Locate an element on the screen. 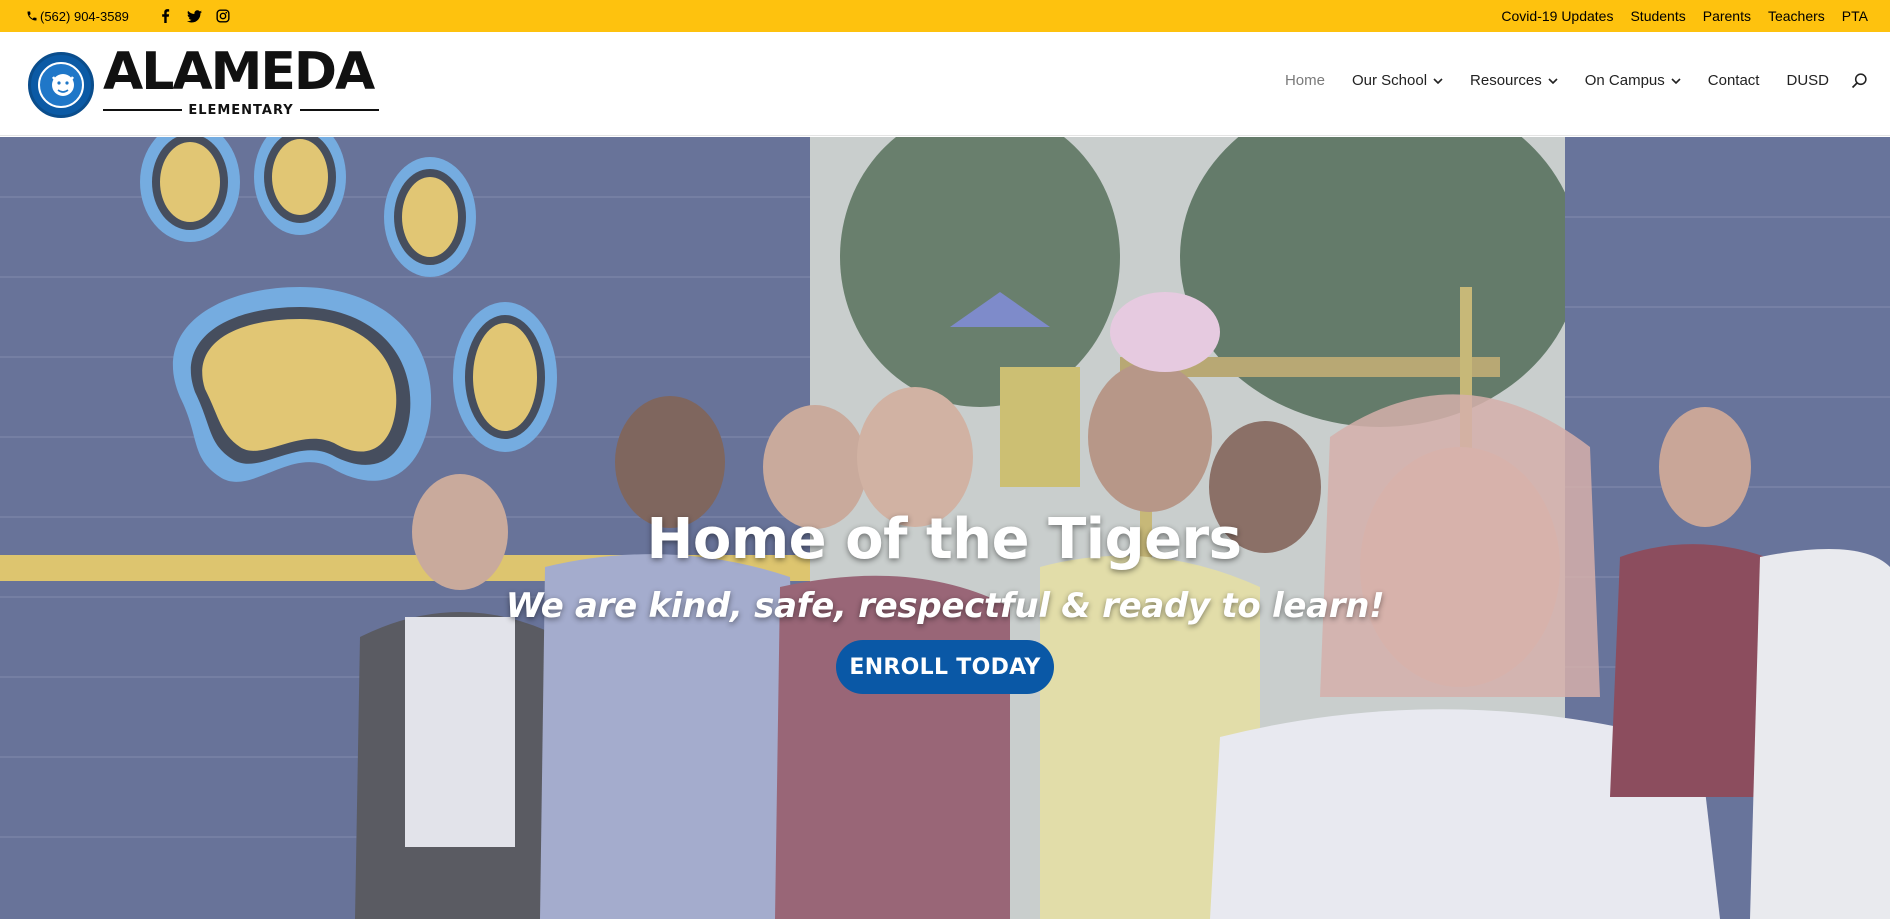 The width and height of the screenshot is (1890, 919). logo-wordmark: ALAMEDA is located at coordinates (239, 72).